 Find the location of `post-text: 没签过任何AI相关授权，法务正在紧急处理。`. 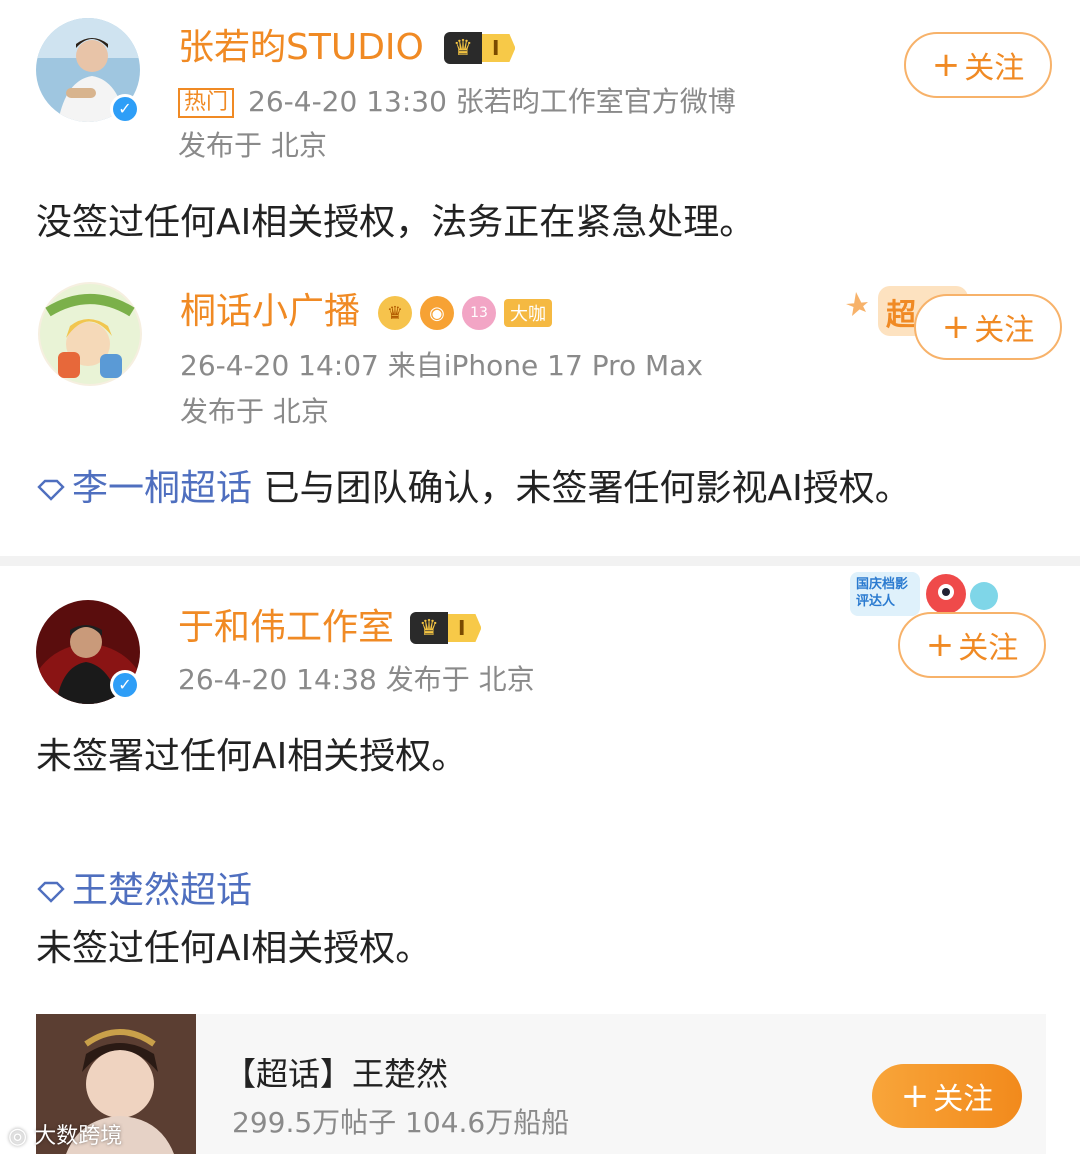

post-text: 没签过任何AI相关授权，法务正在紧急处理。 is located at coordinates (396, 222).